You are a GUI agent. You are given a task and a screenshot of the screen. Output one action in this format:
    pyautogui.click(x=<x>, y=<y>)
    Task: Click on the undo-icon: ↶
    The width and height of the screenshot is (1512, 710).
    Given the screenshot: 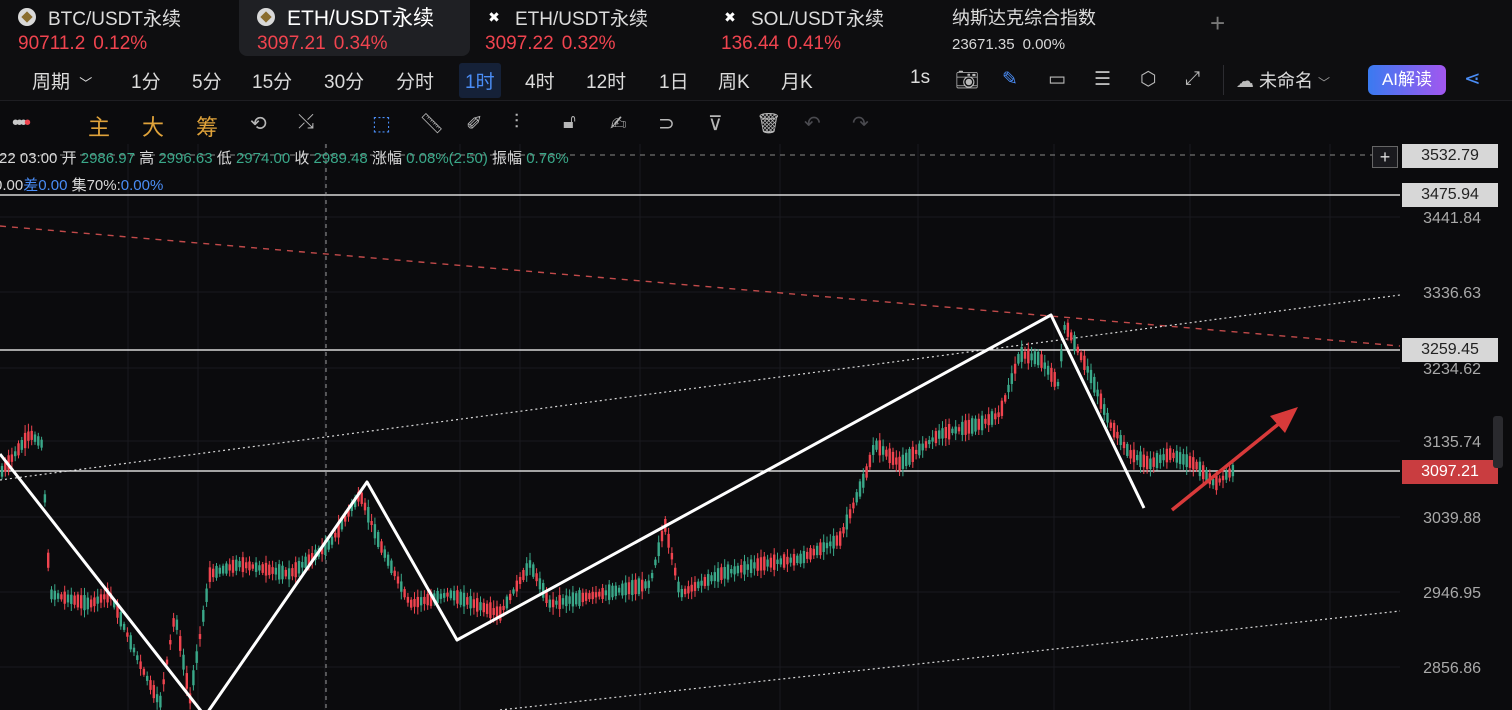 What is the action you would take?
    pyautogui.click(x=812, y=123)
    